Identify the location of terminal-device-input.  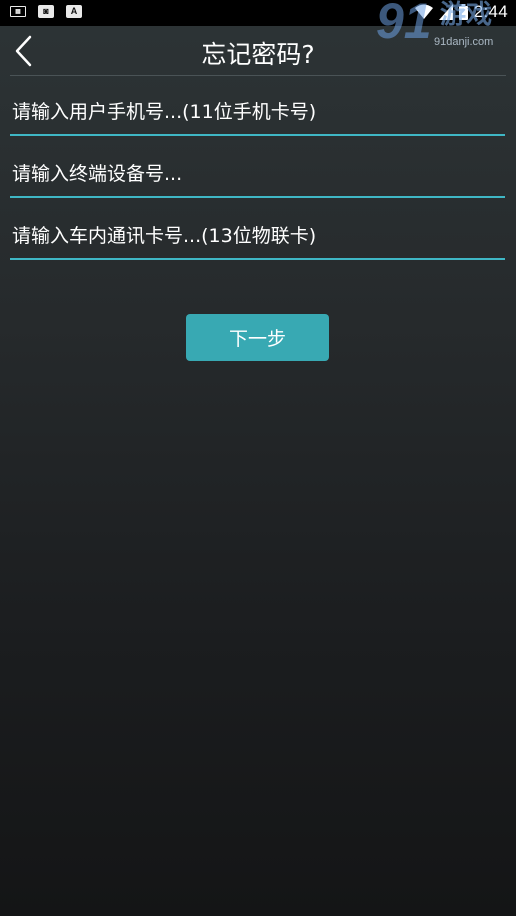
(257, 174).